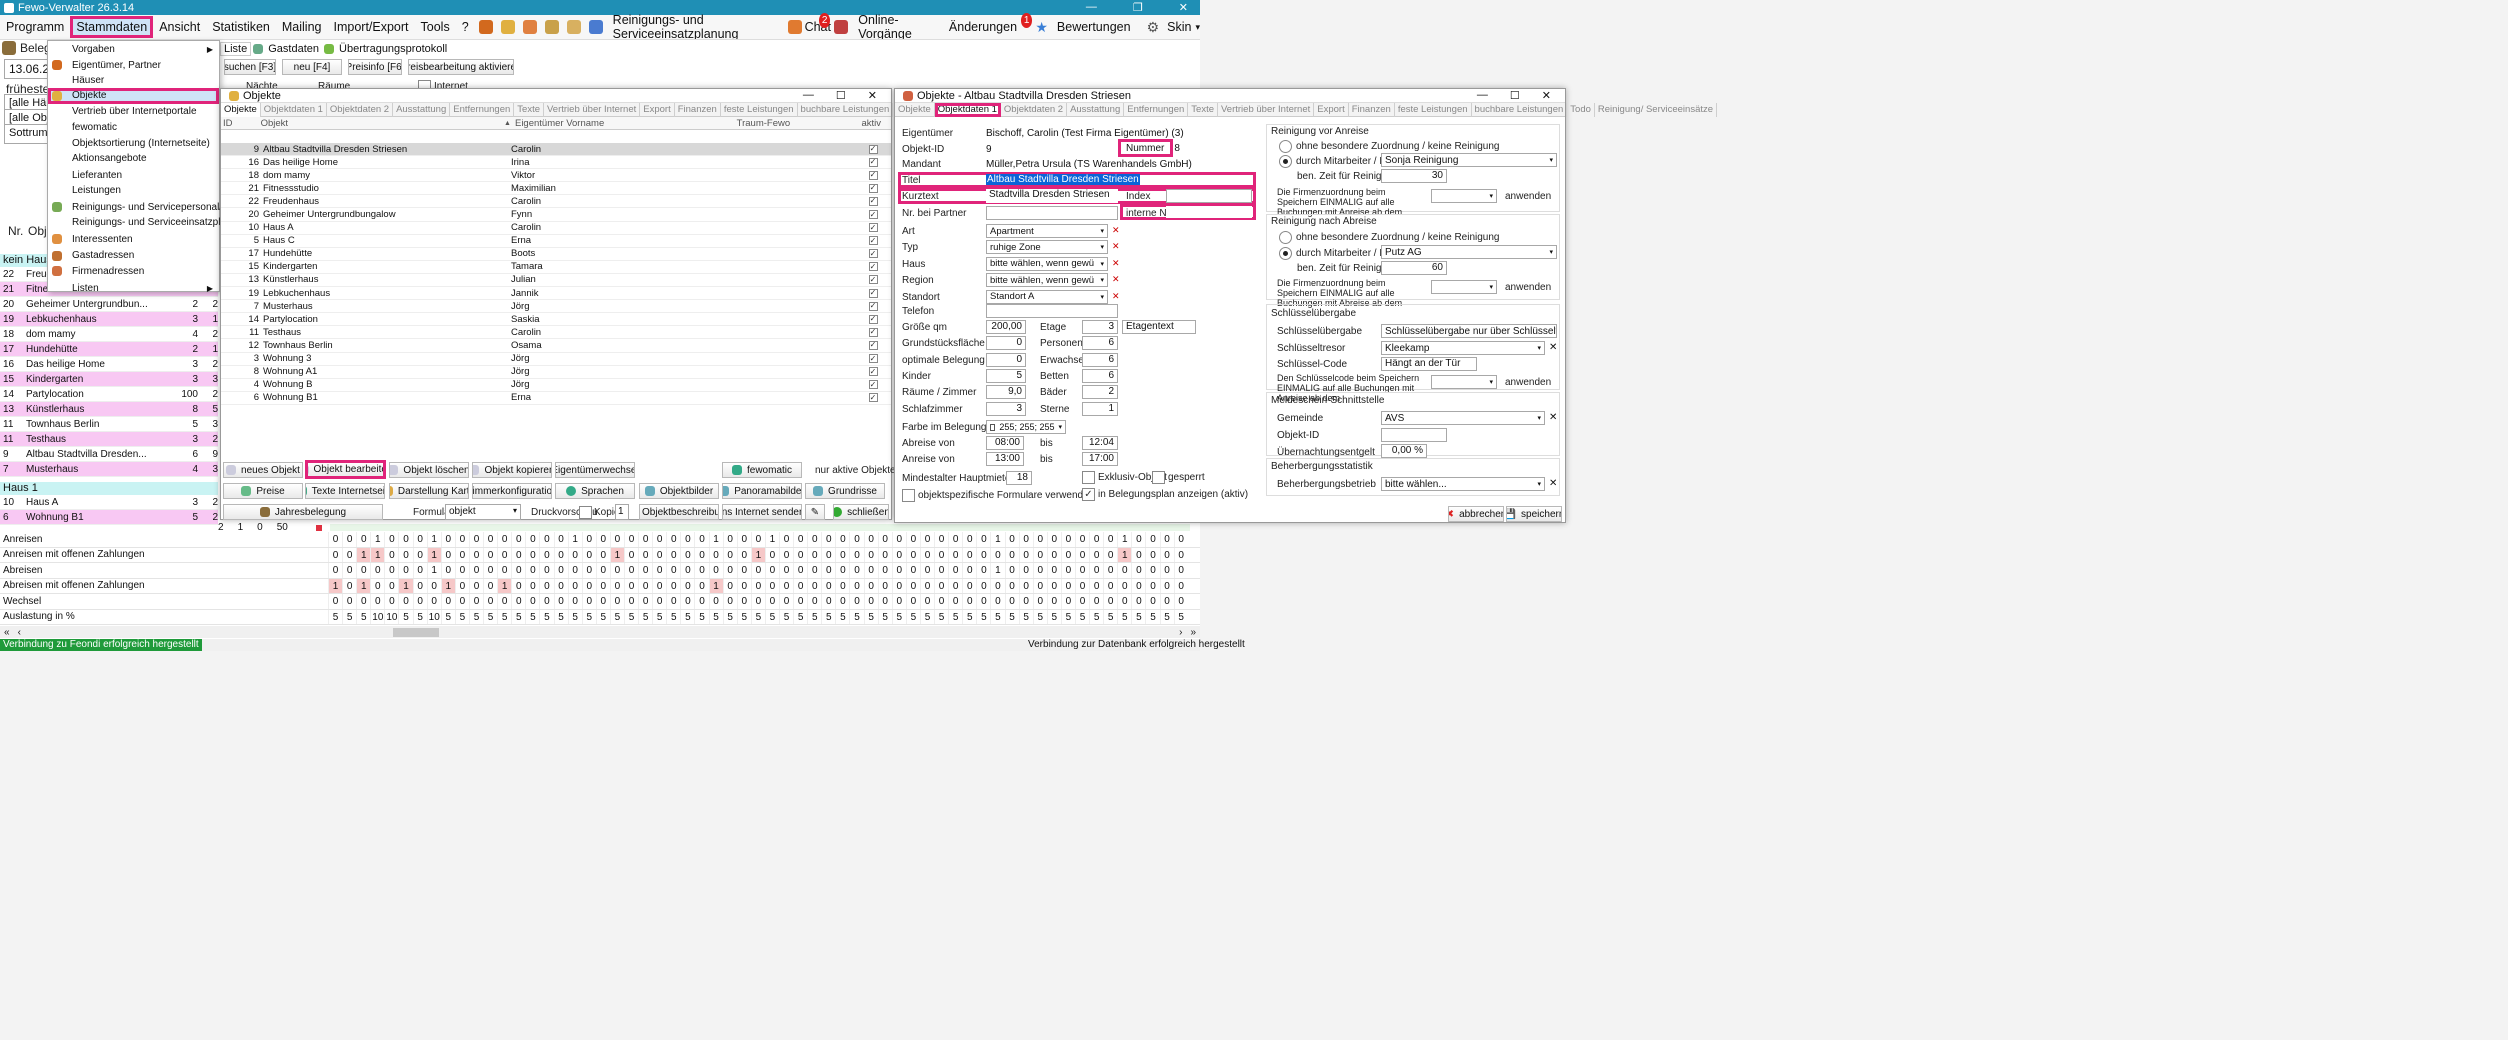  What do you see at coordinates (7, 632) in the screenshot?
I see `scroll-first-icon: «` at bounding box center [7, 632].